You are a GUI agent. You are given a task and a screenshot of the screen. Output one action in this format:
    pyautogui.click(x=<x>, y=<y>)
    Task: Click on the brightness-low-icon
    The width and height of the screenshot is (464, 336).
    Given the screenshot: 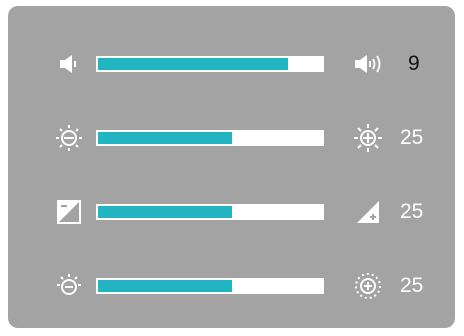 What is the action you would take?
    pyautogui.click(x=69, y=138)
    